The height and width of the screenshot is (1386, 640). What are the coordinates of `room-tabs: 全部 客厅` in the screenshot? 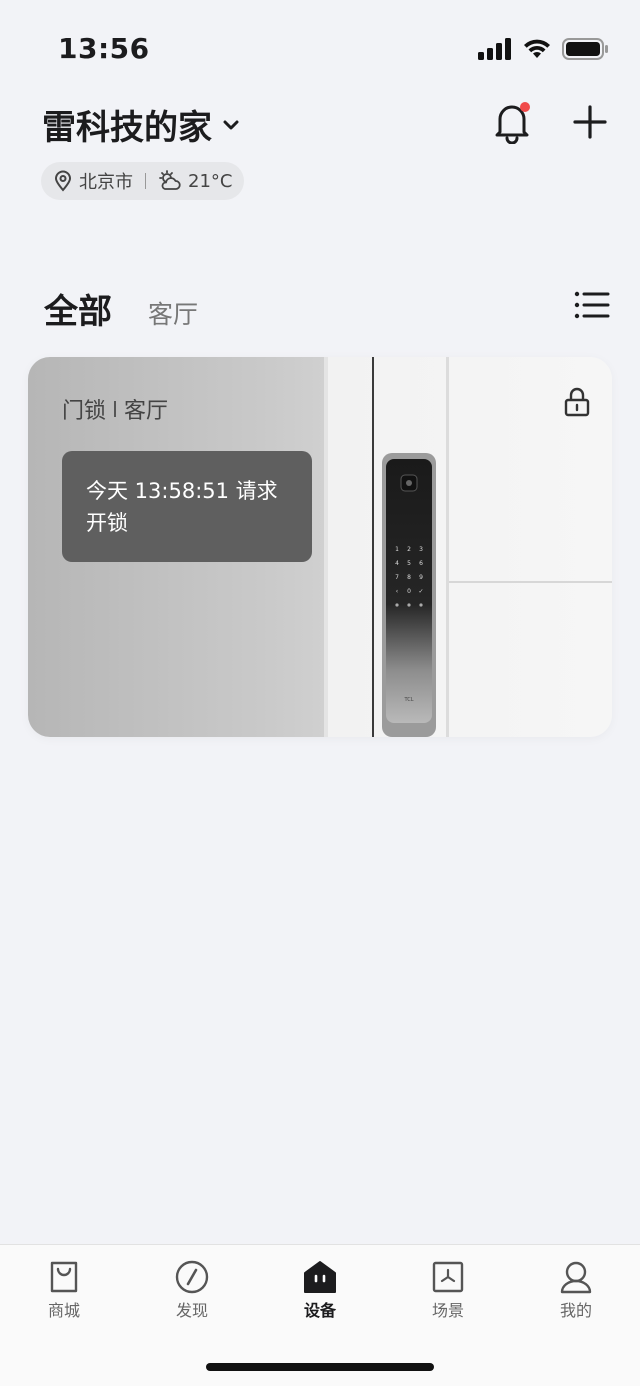 It's located at (121, 308).